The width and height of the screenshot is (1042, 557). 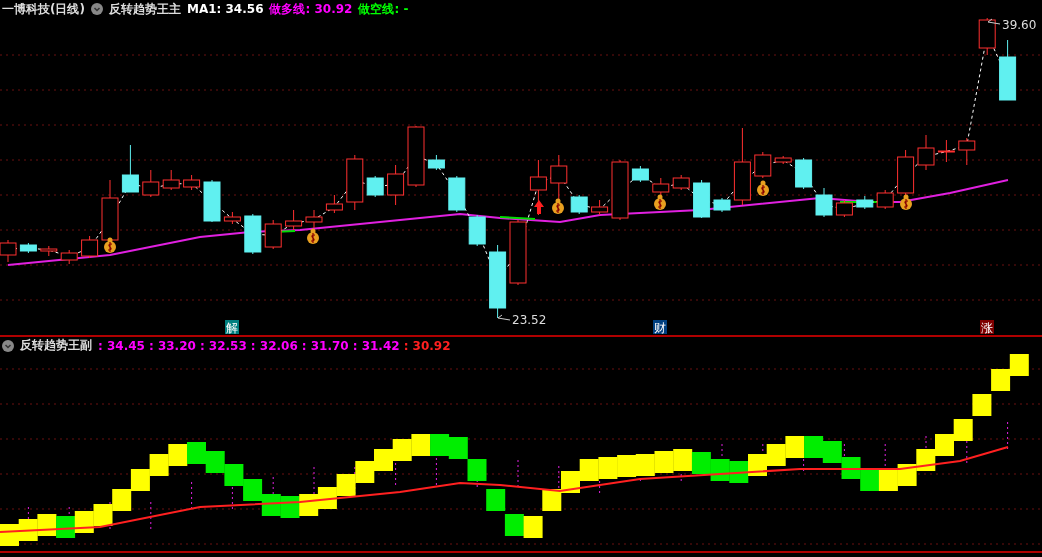 What do you see at coordinates (427, 345) in the screenshot?
I see `indicator-reading: : 30.92` at bounding box center [427, 345].